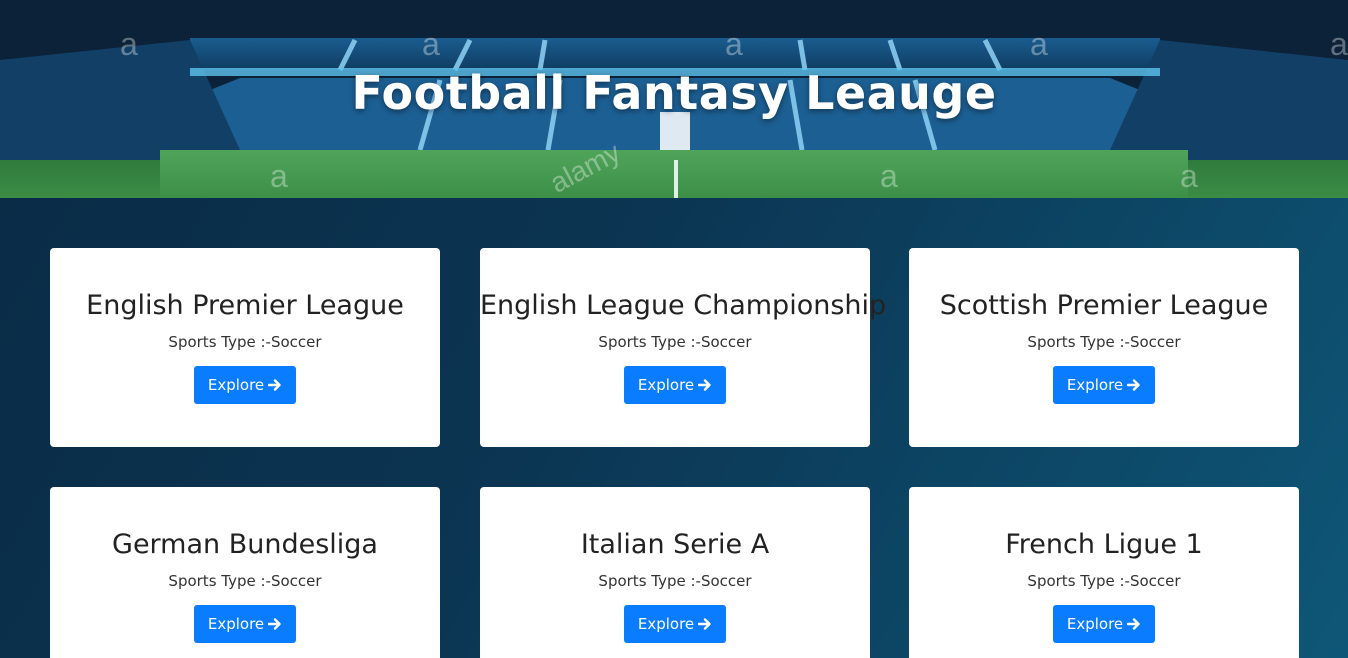 The height and width of the screenshot is (658, 1348). I want to click on league-name: Italian Serie A, so click(675, 544).